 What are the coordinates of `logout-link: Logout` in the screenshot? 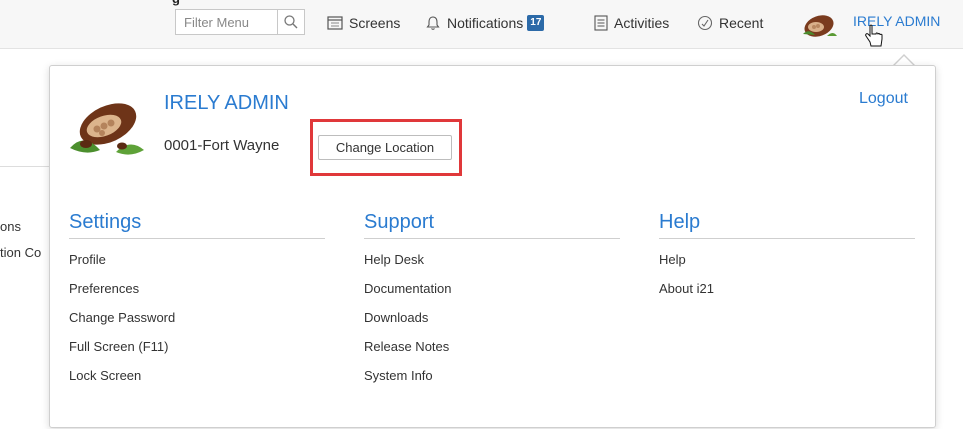 It's located at (883, 99).